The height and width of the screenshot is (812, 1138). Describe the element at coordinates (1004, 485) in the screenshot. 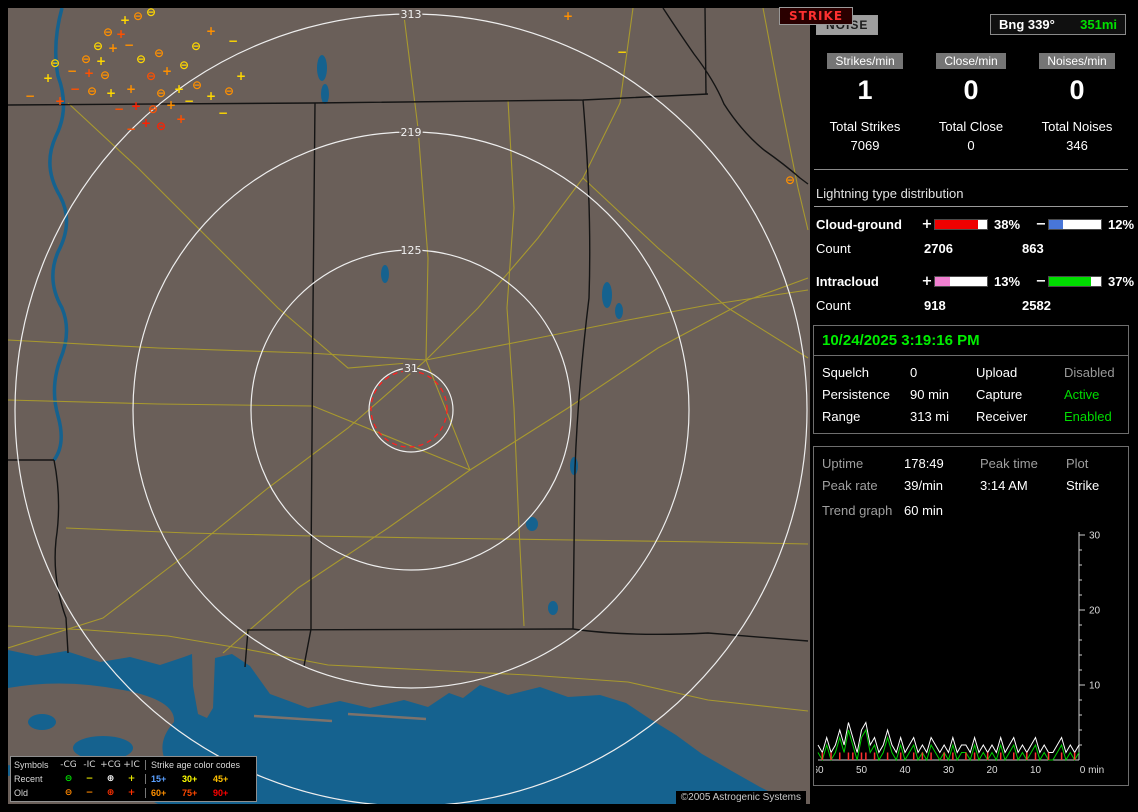

I see `peak-time-value: 3:14 AM` at that location.